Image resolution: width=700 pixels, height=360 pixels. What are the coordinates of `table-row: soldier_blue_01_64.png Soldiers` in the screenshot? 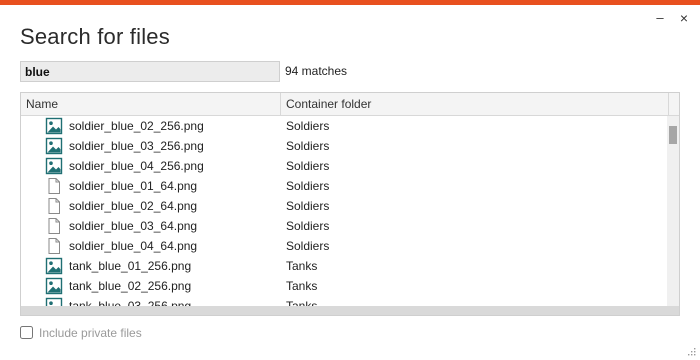 It's located at (344, 186).